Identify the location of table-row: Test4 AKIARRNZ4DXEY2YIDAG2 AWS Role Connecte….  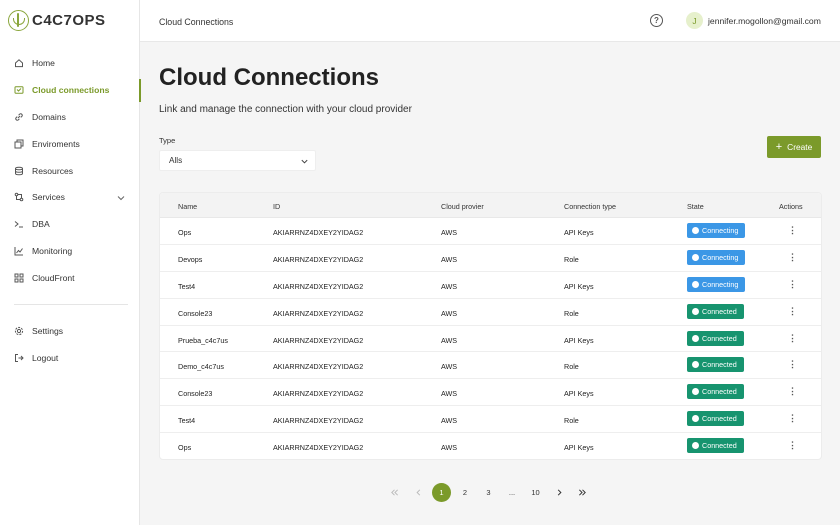
(490, 420).